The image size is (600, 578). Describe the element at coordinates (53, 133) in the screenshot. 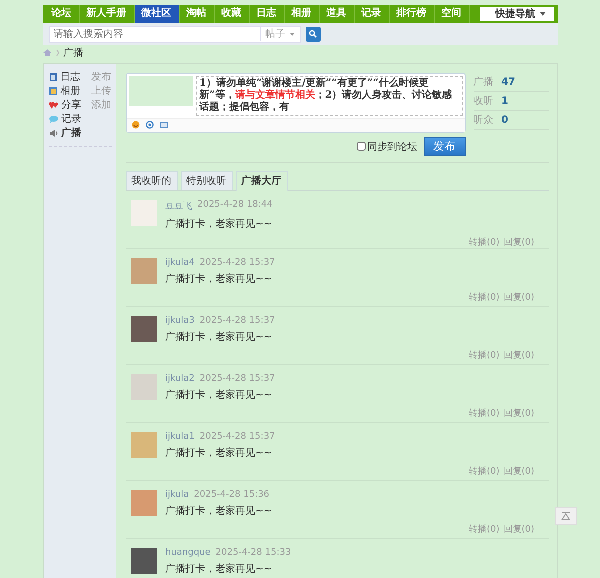

I see `speaker-icon` at that location.